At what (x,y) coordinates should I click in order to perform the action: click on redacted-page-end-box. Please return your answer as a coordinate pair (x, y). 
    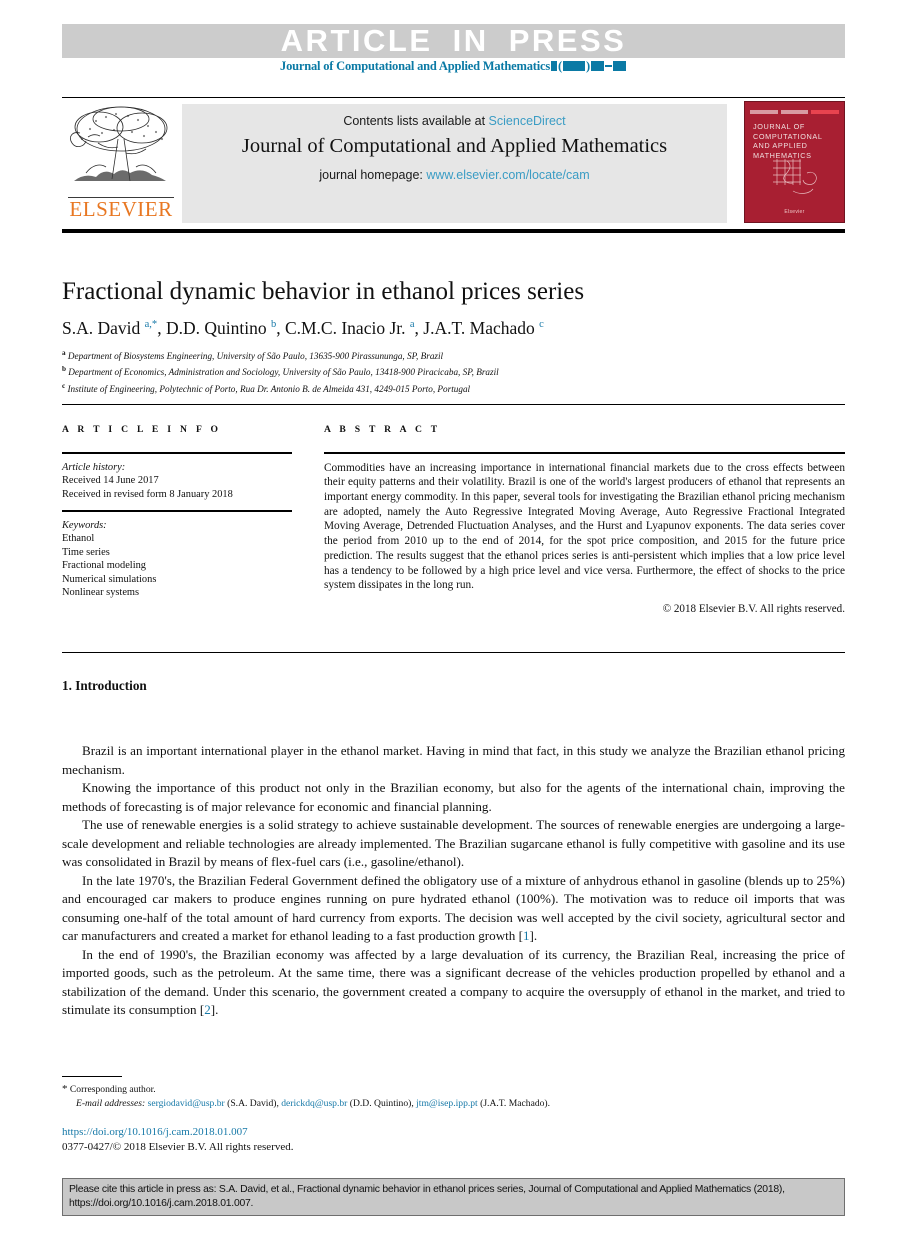
    Looking at the image, I should click on (619, 66).